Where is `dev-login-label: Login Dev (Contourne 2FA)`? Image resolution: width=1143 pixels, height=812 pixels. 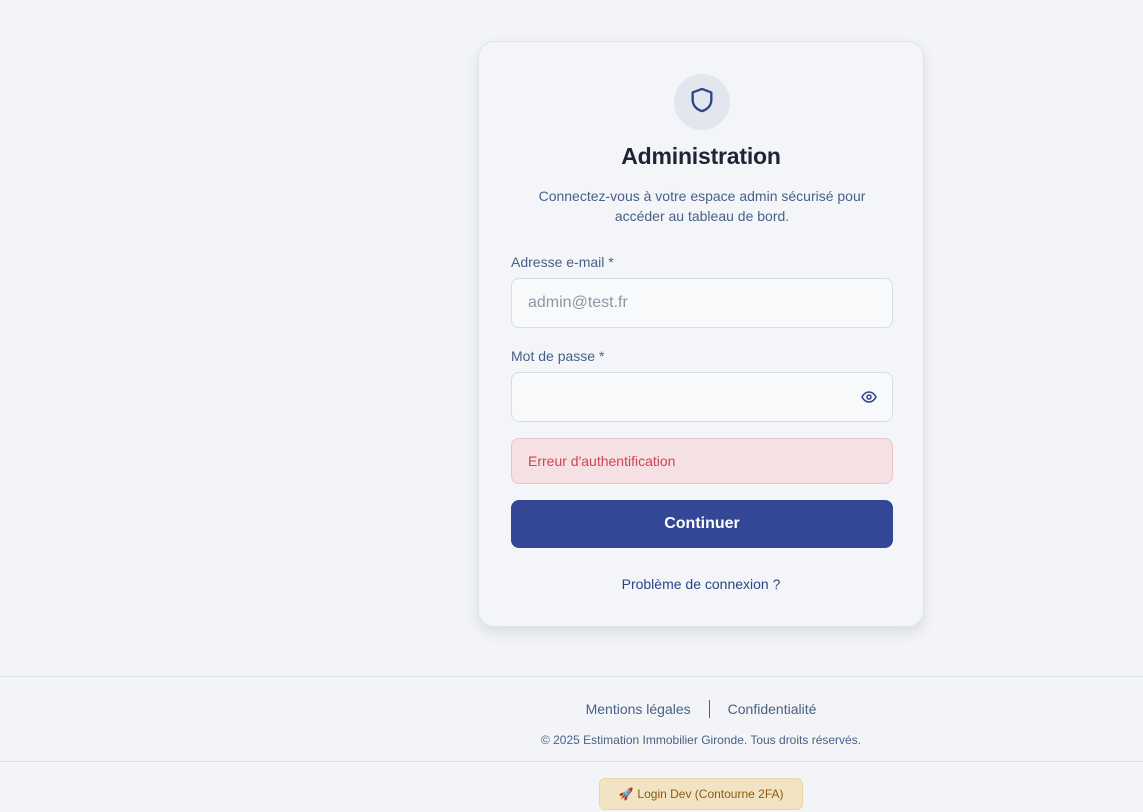 dev-login-label: Login Dev (Contourne 2FA) is located at coordinates (710, 794).